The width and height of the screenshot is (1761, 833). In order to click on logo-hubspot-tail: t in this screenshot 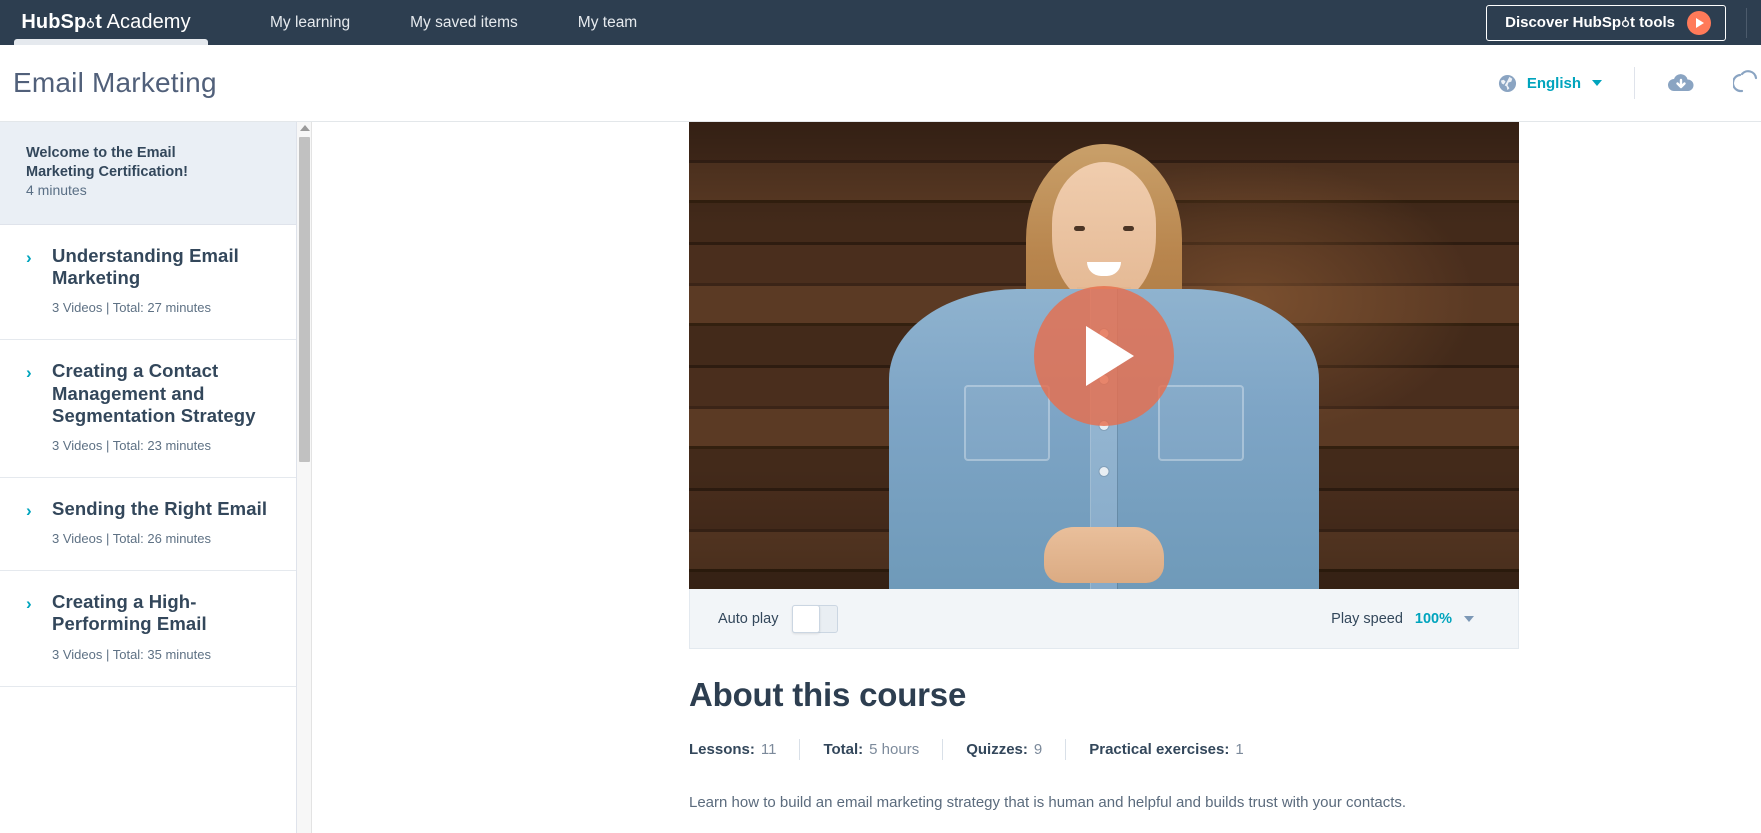, I will do `click(99, 22)`.